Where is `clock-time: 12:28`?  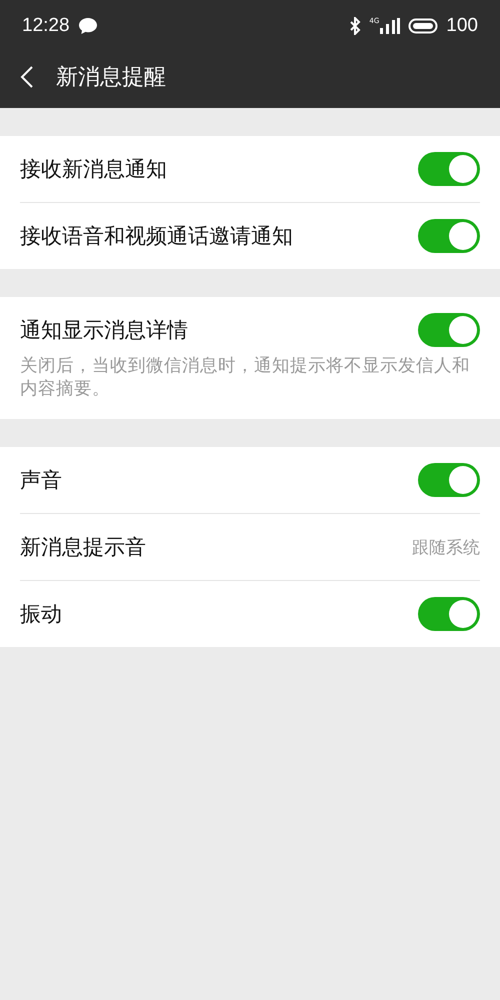
clock-time: 12:28 is located at coordinates (46, 26).